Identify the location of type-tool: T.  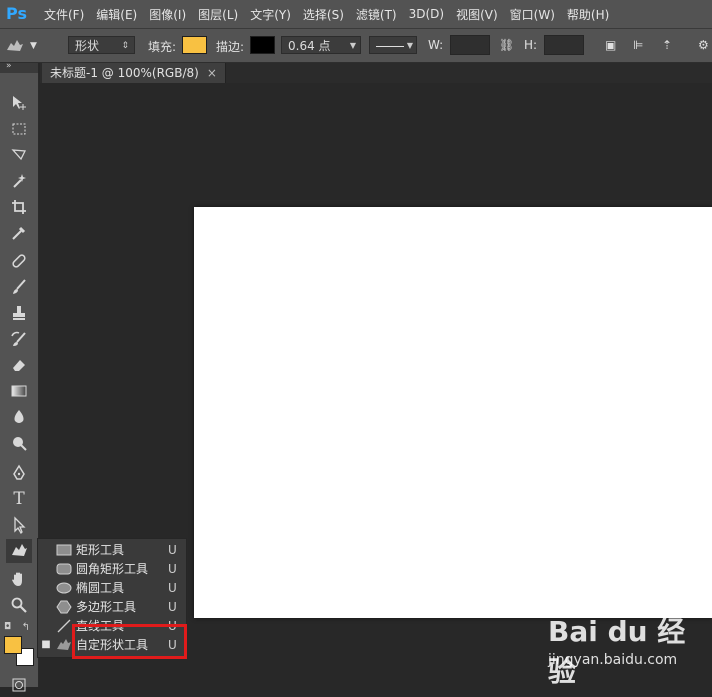
(19, 499).